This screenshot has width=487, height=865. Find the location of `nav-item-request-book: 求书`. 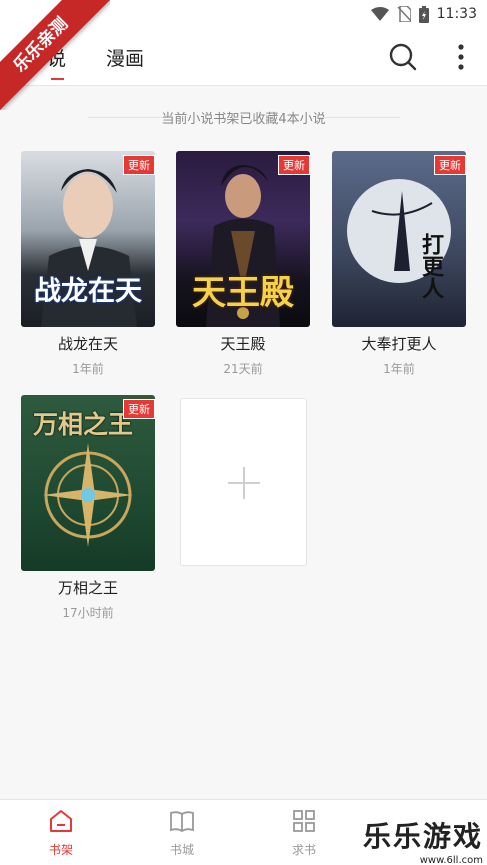

nav-item-request-book: 求书 is located at coordinates (304, 833).